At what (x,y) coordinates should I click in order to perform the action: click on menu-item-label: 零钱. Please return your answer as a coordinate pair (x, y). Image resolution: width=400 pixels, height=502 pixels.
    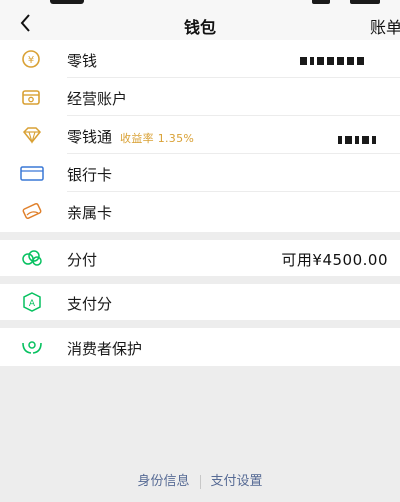
    Looking at the image, I should click on (82, 61).